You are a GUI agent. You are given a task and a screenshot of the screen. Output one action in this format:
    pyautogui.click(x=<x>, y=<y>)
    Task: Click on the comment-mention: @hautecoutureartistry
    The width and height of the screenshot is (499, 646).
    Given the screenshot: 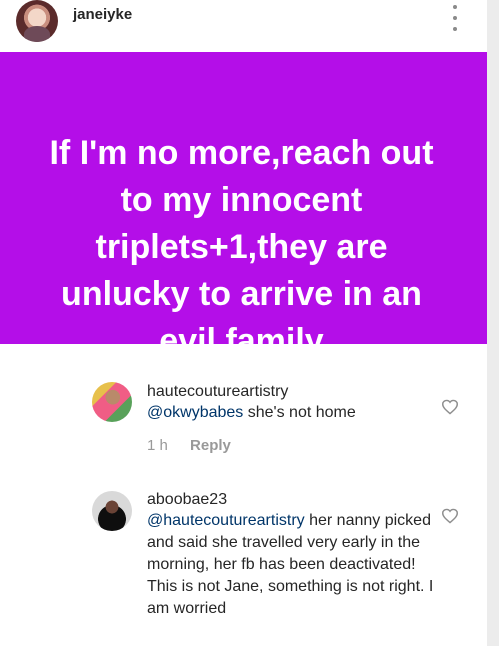 What is the action you would take?
    pyautogui.click(x=226, y=520)
    